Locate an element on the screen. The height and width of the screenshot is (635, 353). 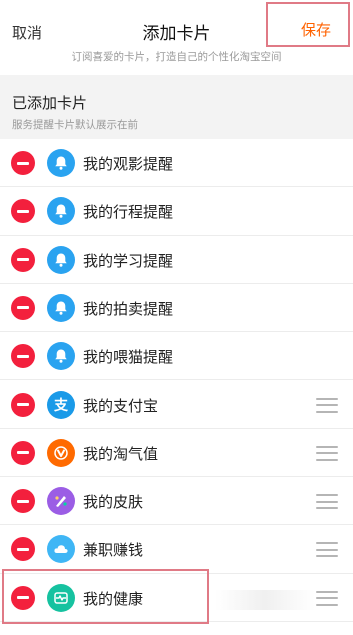
palette-icon is located at coordinates (61, 501).